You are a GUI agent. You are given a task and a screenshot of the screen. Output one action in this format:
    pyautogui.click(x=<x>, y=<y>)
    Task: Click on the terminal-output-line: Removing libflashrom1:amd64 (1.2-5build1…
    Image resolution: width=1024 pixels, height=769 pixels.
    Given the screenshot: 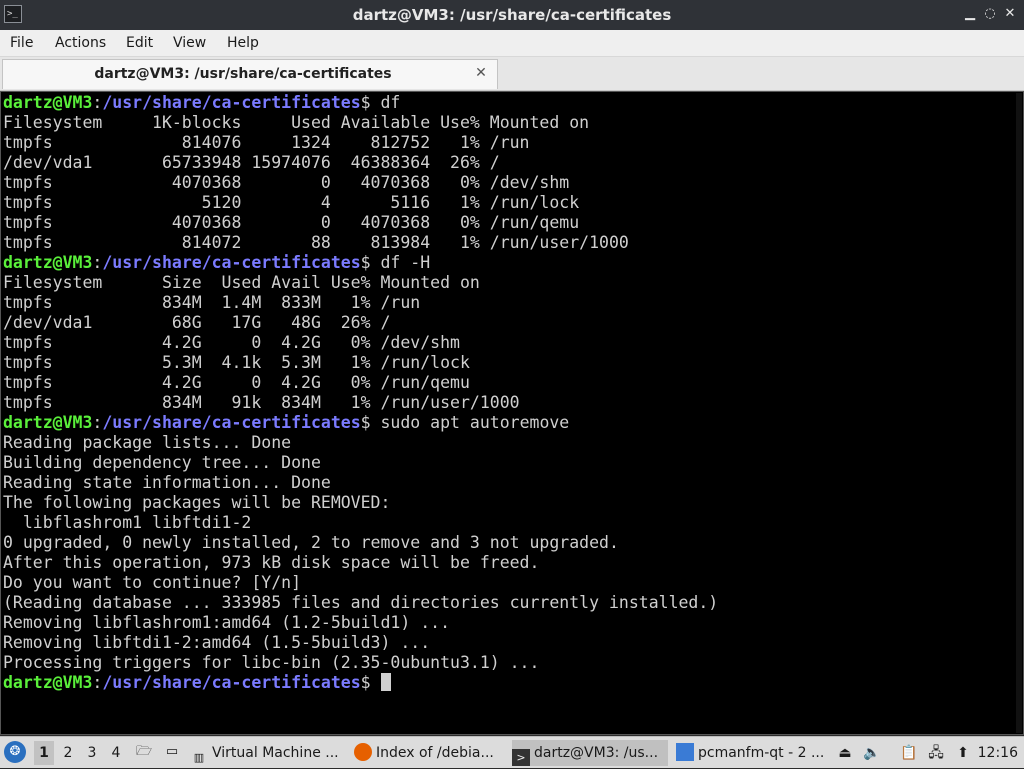 What is the action you would take?
    pyautogui.click(x=227, y=622)
    